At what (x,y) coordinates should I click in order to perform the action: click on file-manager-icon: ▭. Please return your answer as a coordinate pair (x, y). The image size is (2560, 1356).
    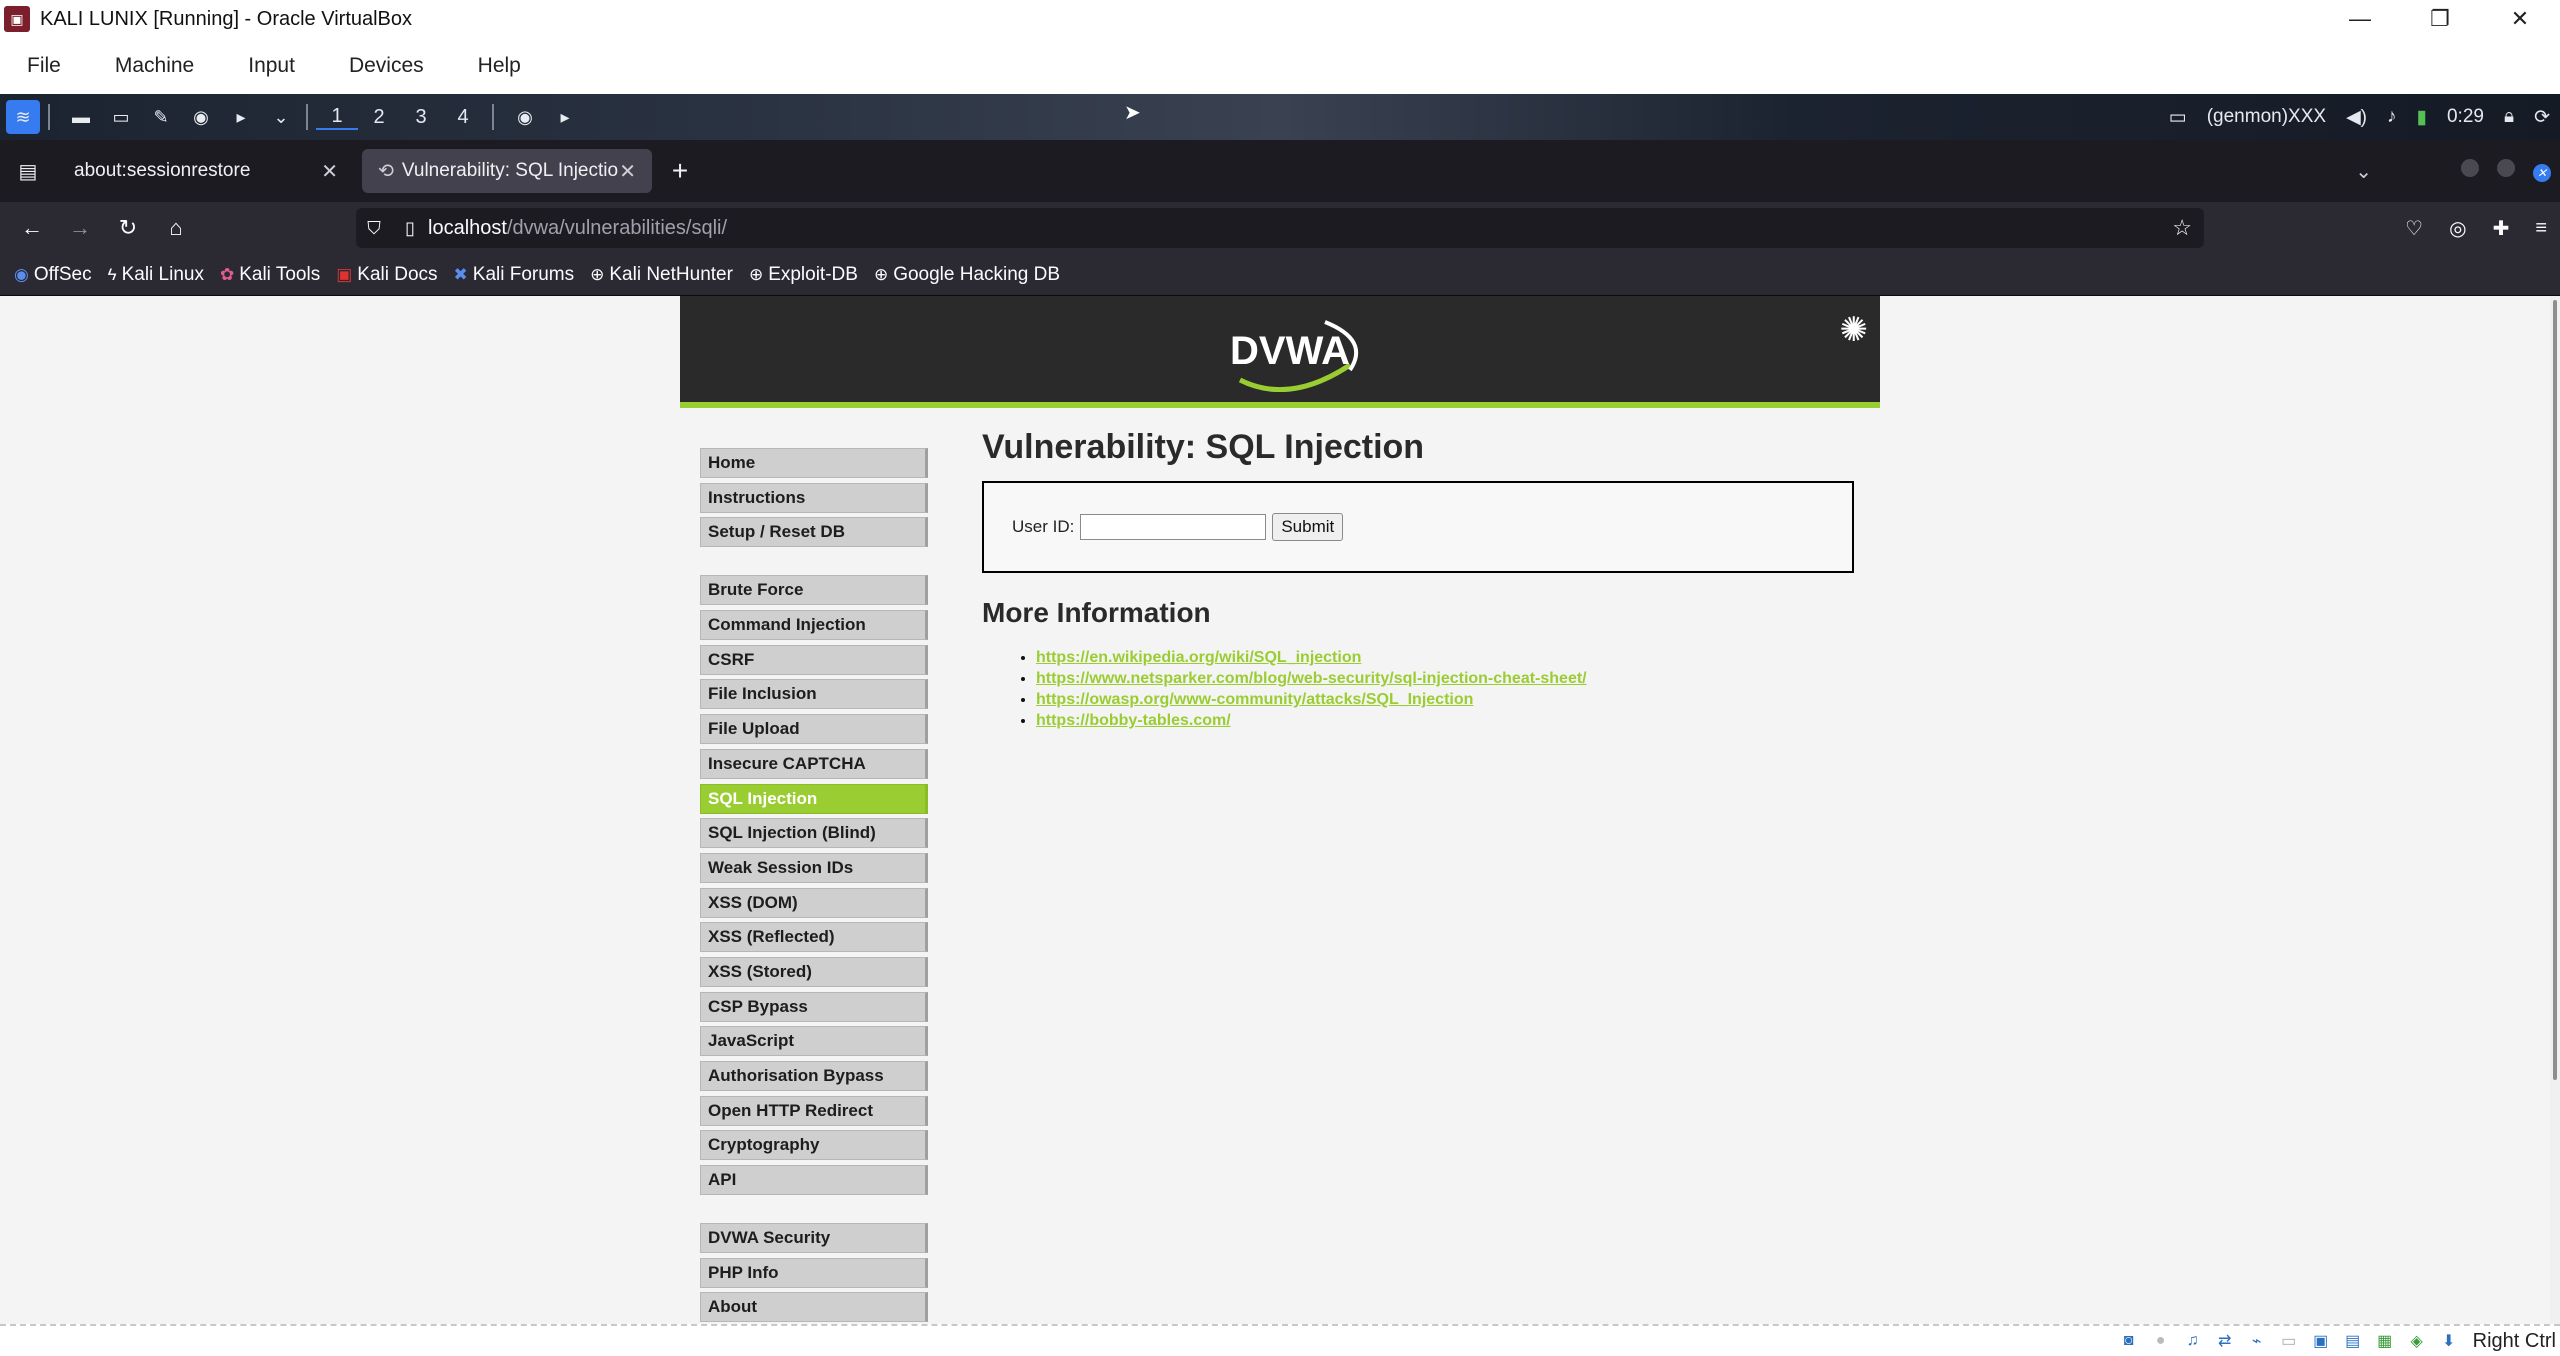
    Looking at the image, I should click on (121, 117).